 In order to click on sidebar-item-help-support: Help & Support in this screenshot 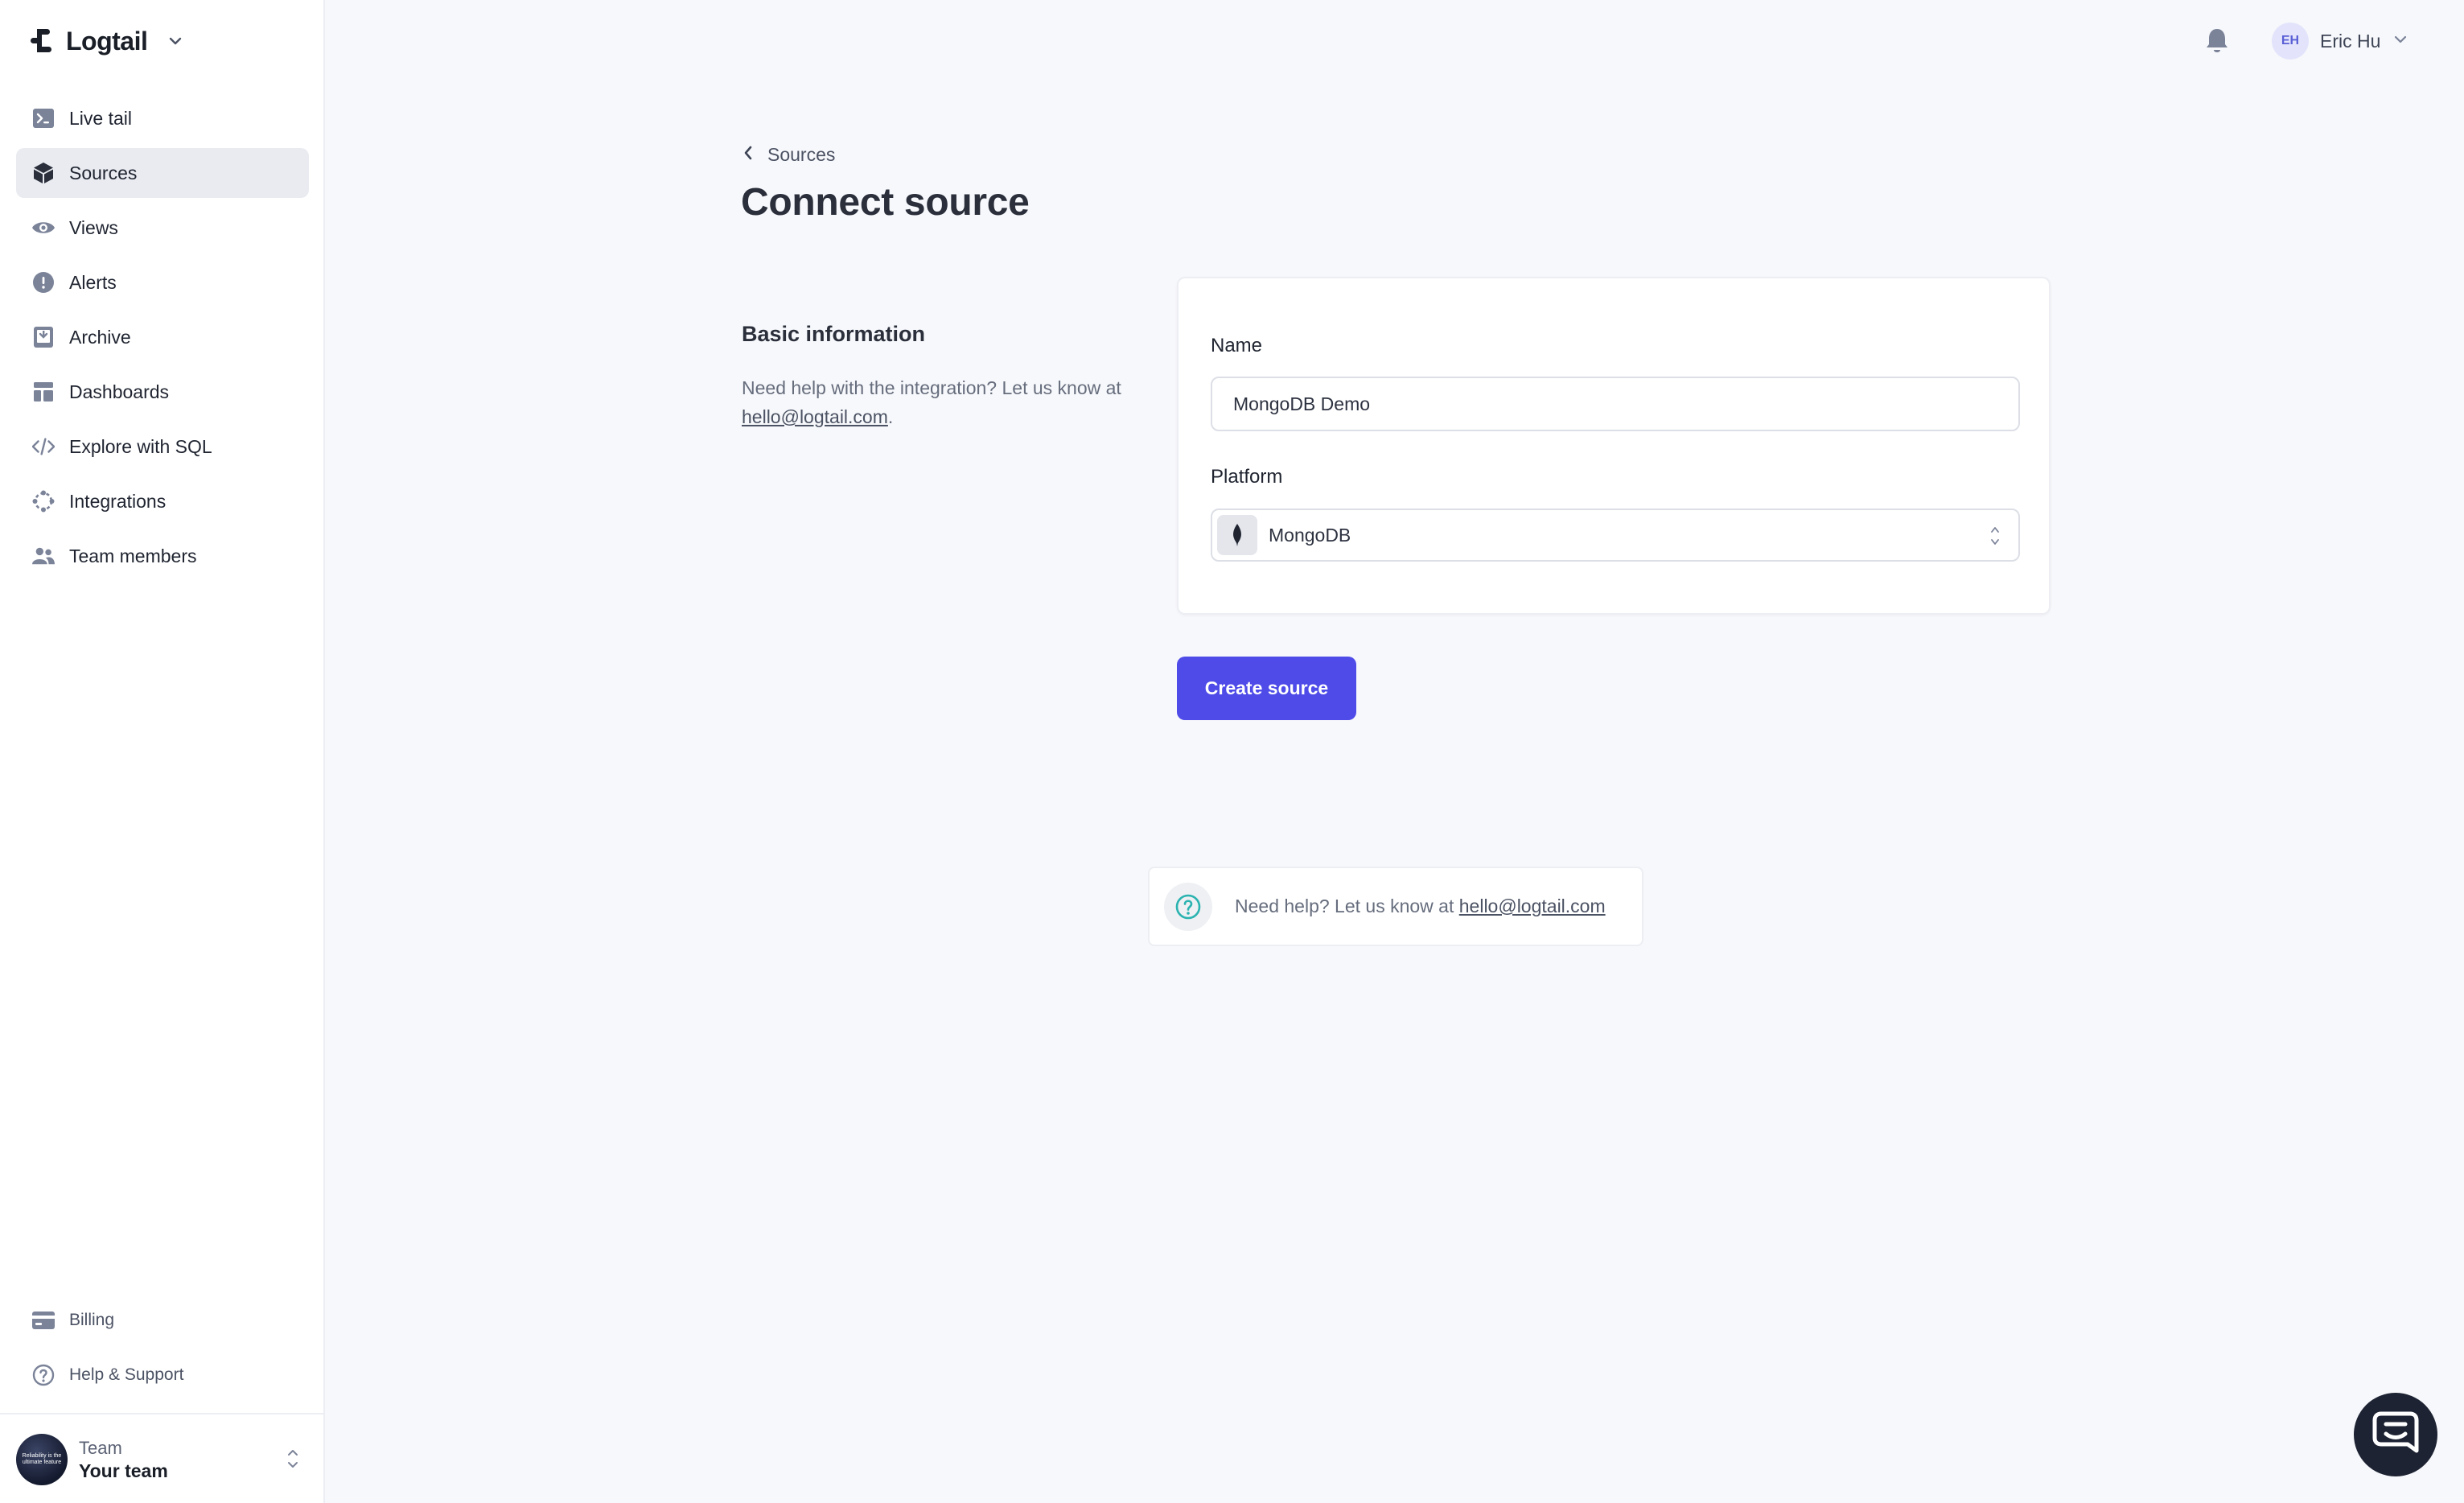, I will do `click(162, 1375)`.